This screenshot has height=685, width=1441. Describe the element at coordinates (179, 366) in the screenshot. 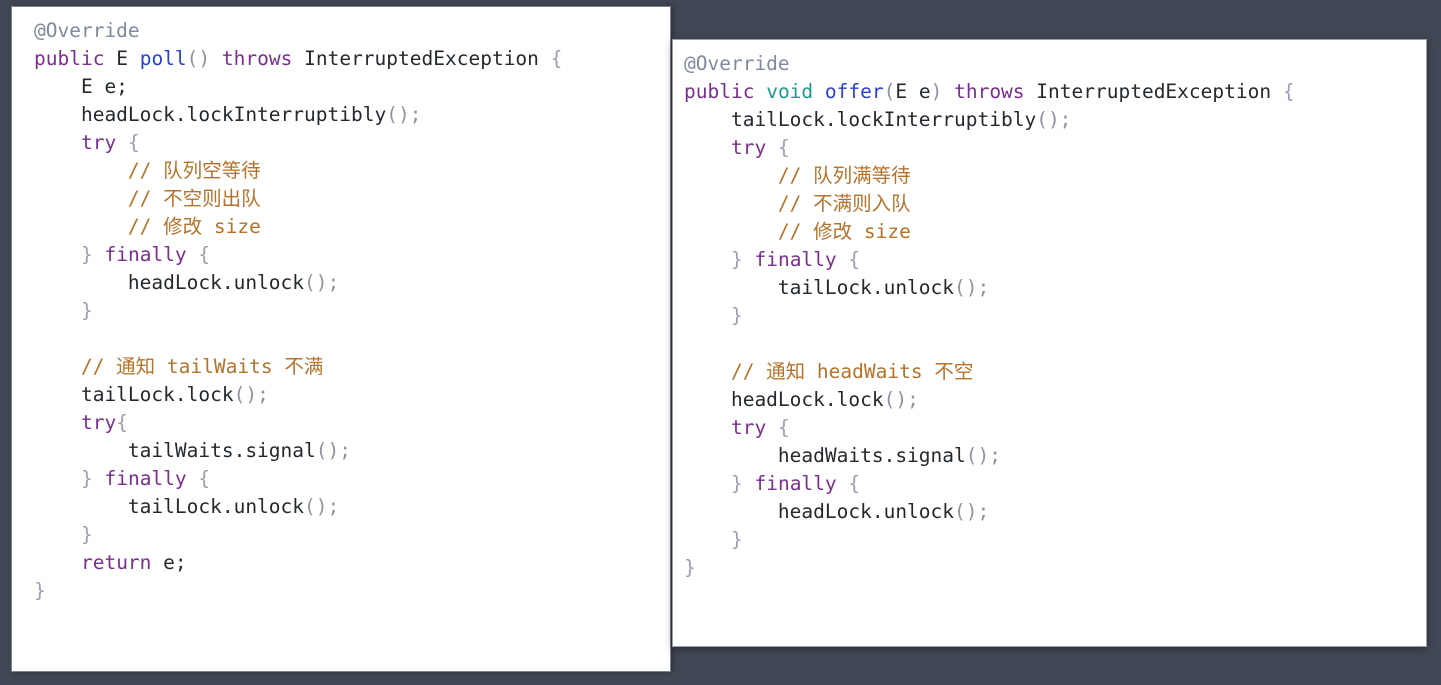

I see `code-token-comment: // 通知 tailWaits 不满` at that location.